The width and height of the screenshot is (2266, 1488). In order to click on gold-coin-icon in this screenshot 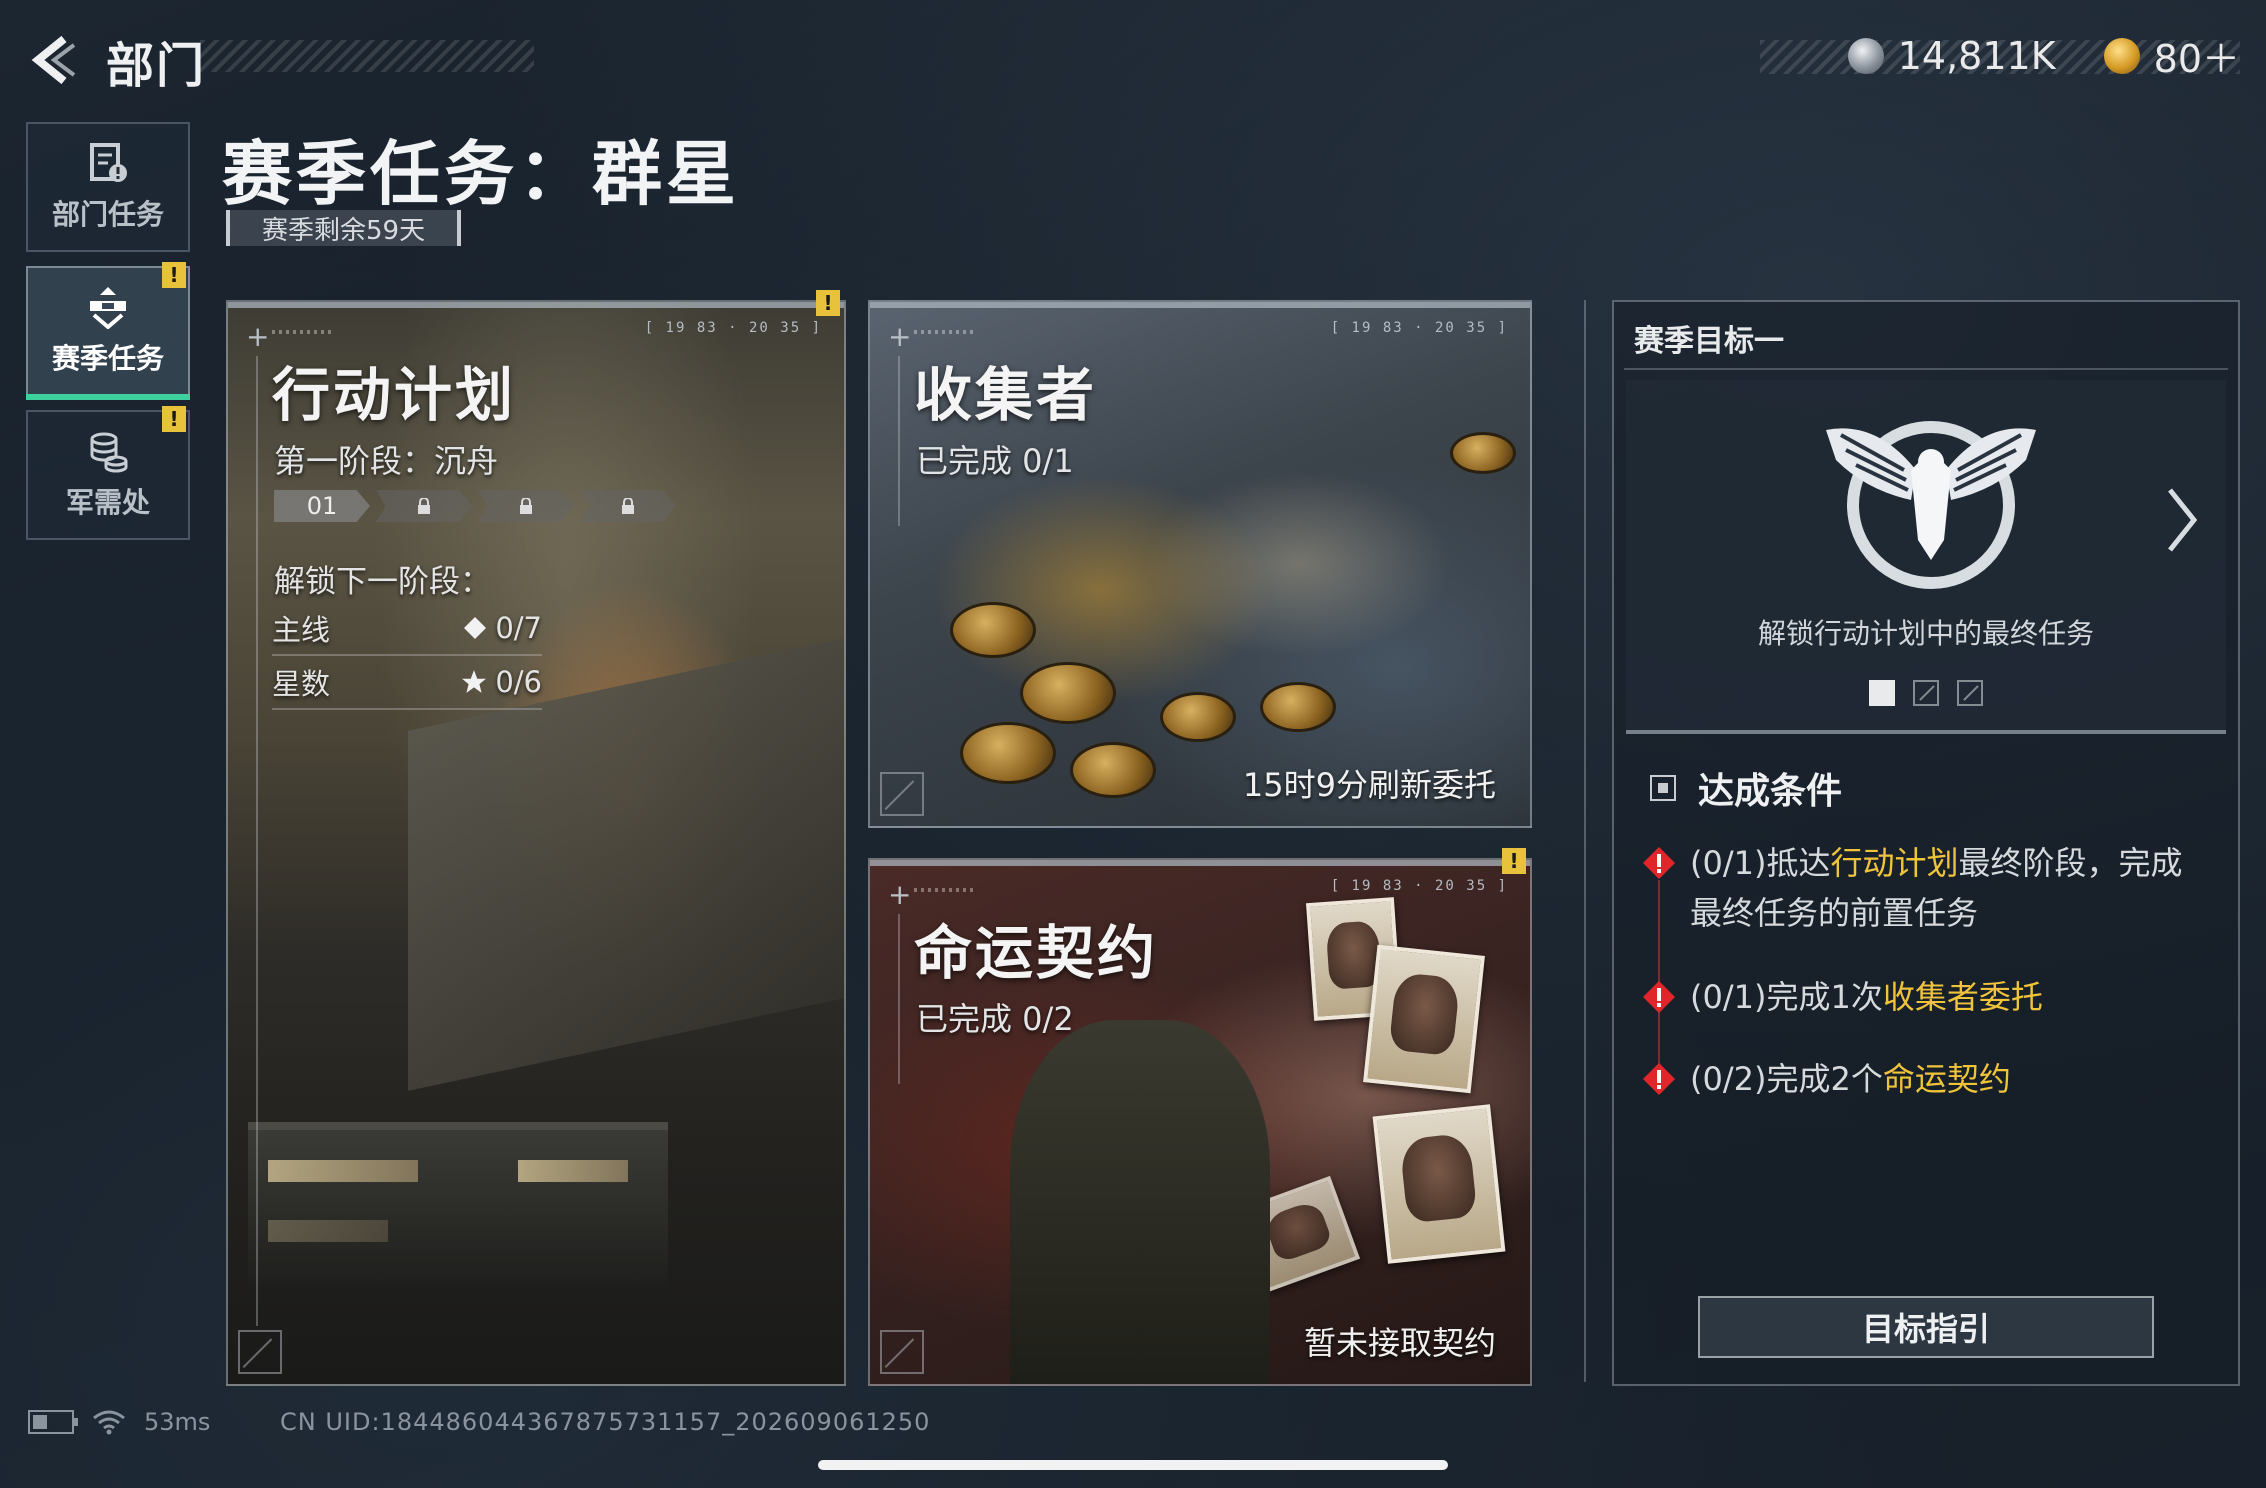, I will do `click(2121, 55)`.